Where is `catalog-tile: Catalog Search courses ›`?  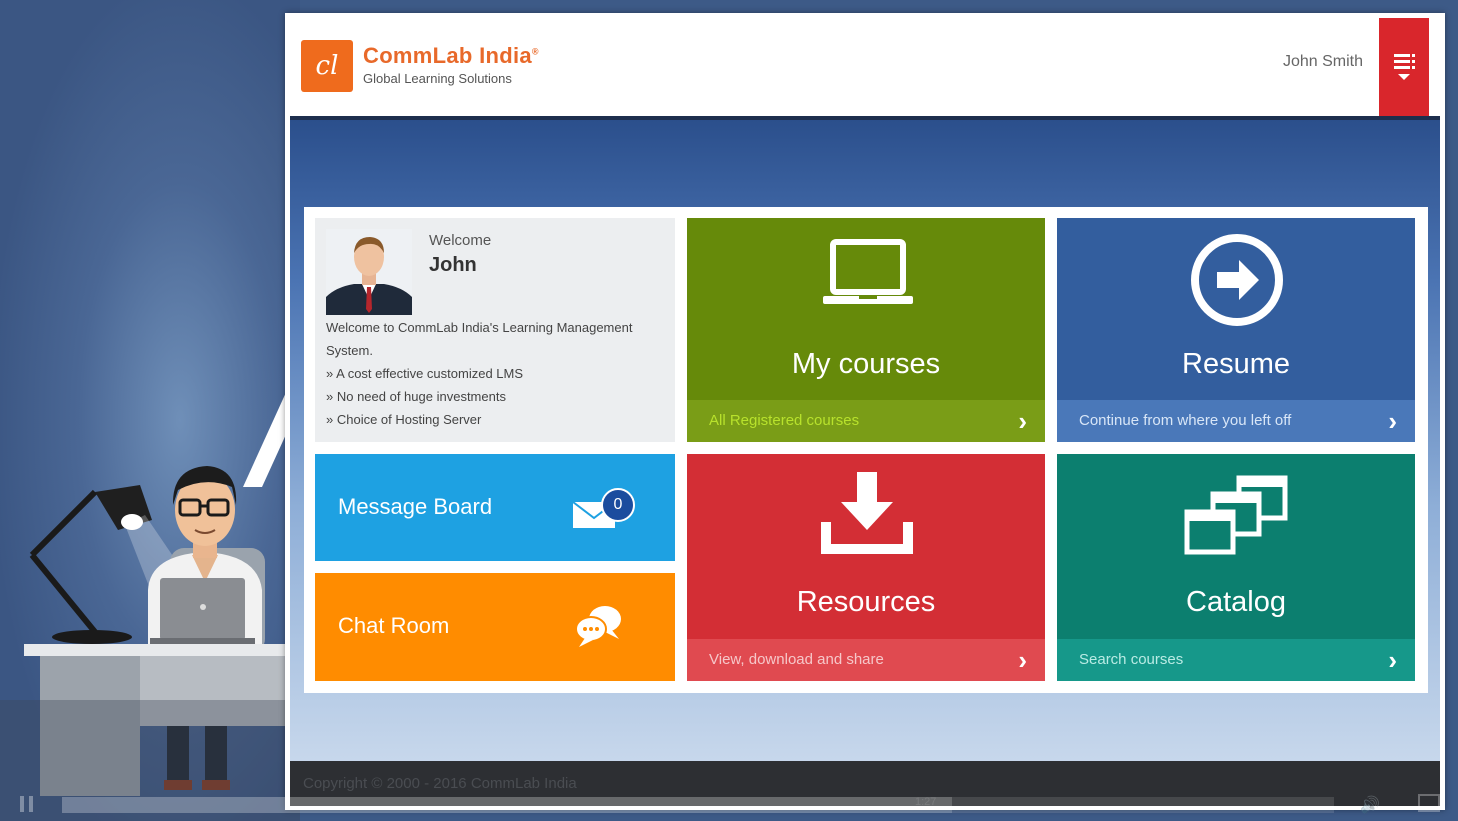
catalog-tile: Catalog Search courses › is located at coordinates (1236, 567).